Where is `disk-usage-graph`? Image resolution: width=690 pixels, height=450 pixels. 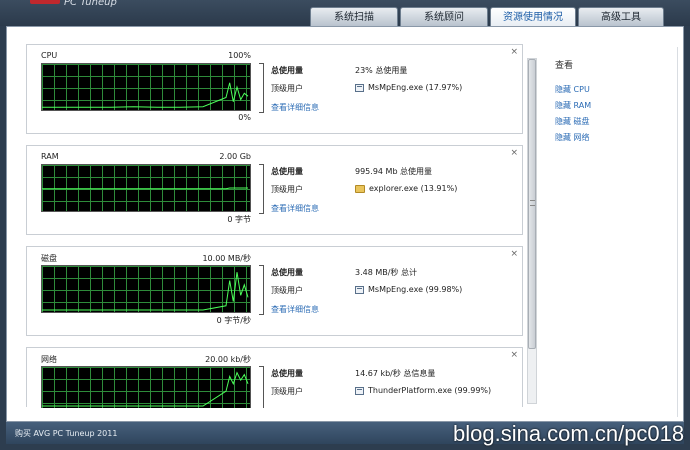 disk-usage-graph is located at coordinates (146, 289).